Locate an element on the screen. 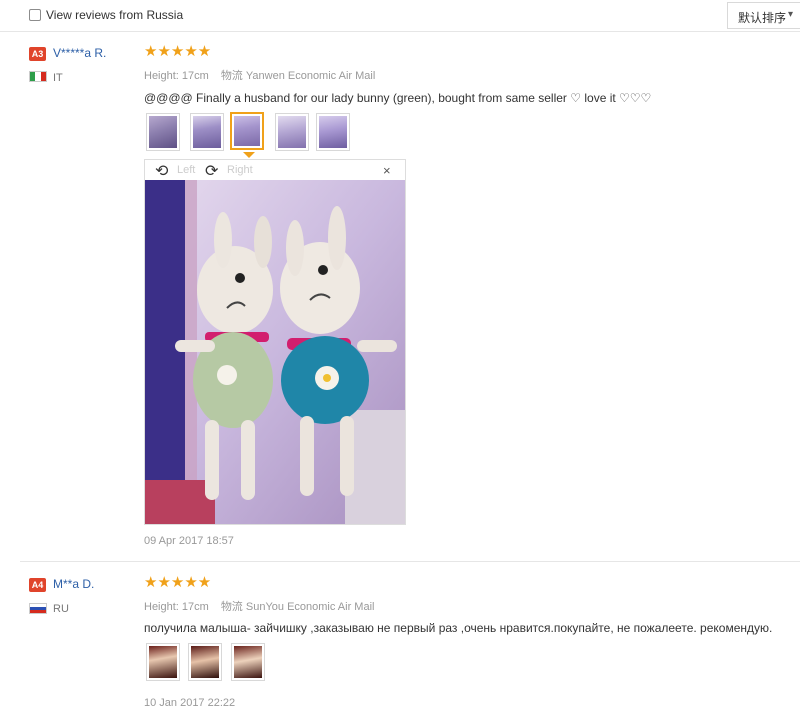  rotate-right-icon: ⟳ is located at coordinates (211, 171).